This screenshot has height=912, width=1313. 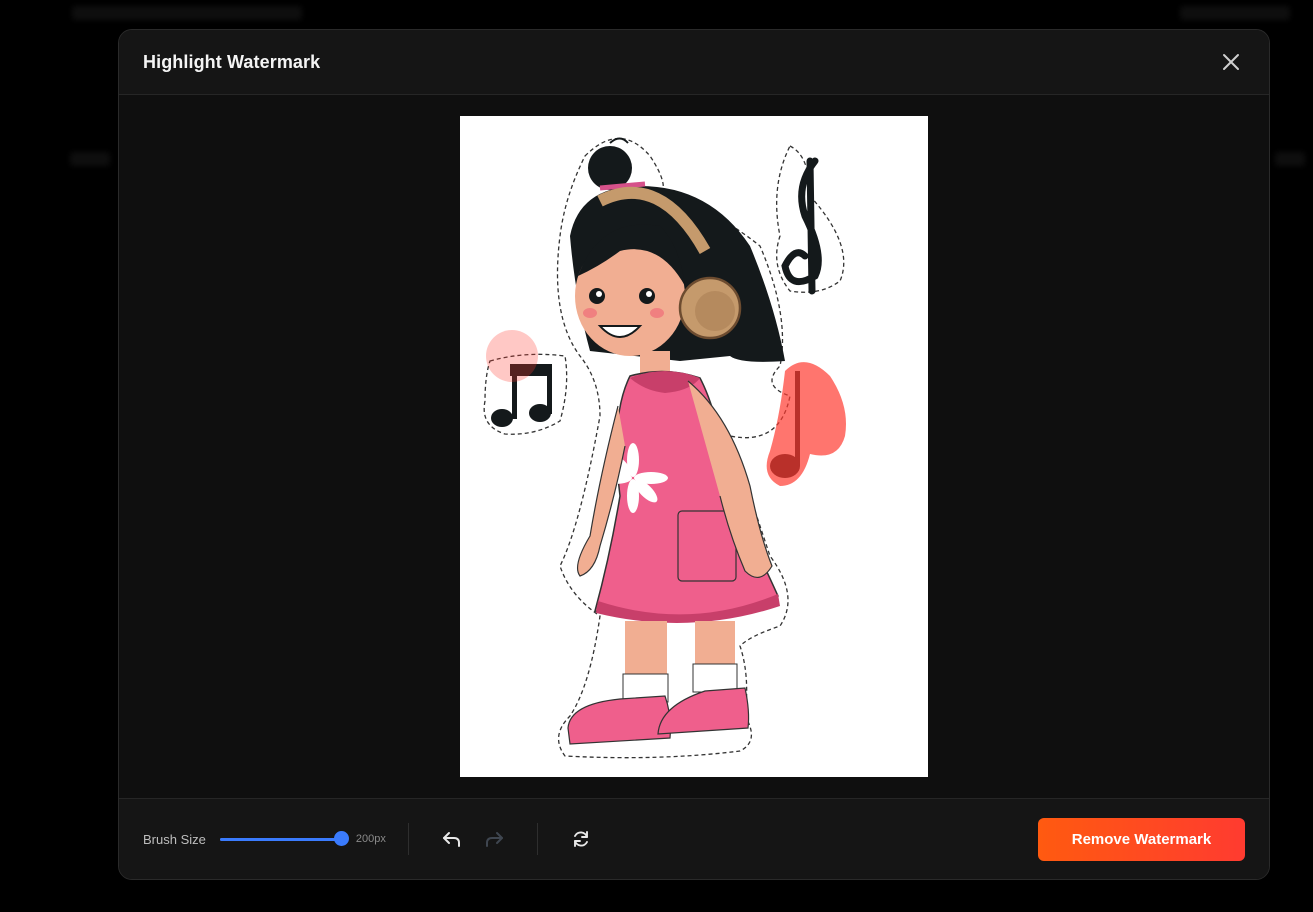 I want to click on dialog-header: Highlight Watermark, so click(x=694, y=62).